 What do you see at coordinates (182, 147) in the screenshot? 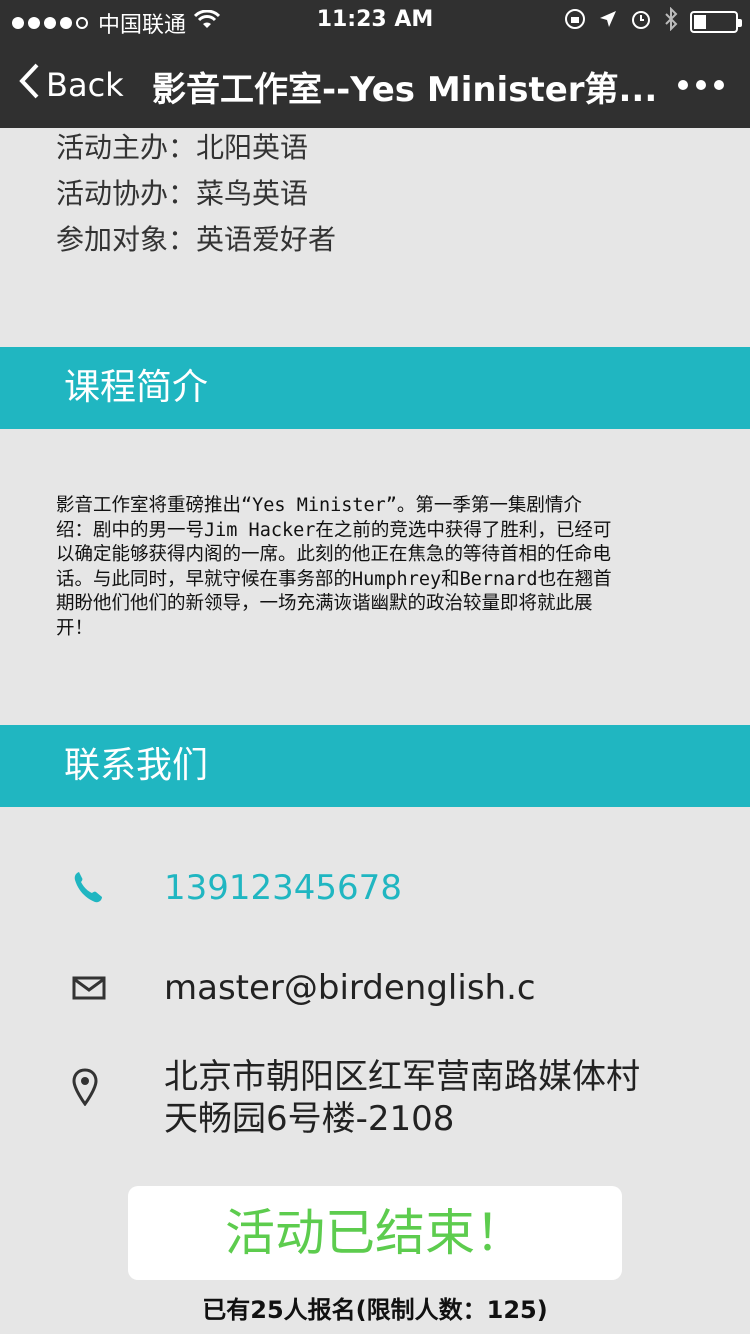
I see `organizer-line: 活动主办：北阳英语` at bounding box center [182, 147].